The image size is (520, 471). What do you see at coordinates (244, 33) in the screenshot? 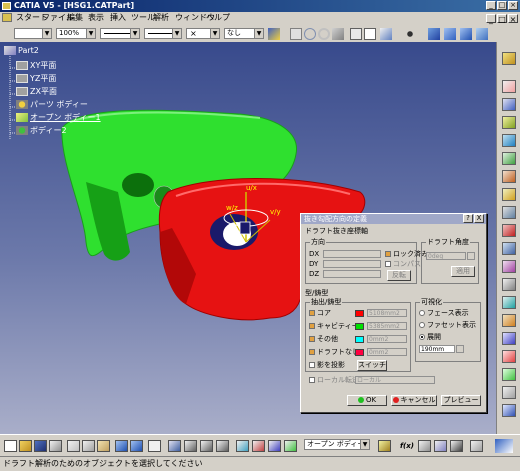
I see `layer-combo: なし ▼` at bounding box center [244, 33].